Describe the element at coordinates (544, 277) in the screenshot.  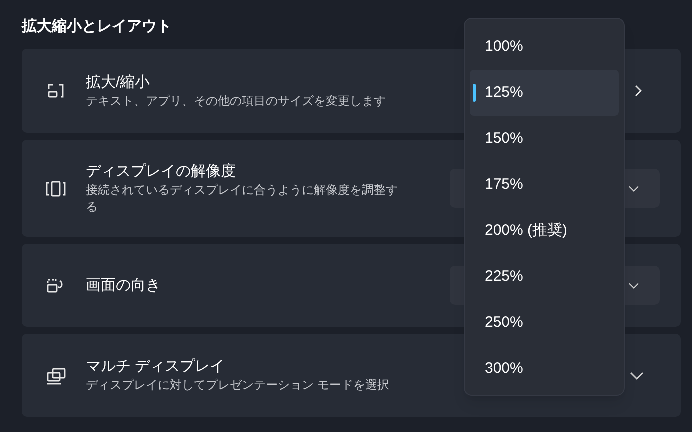
I see `menu-option: 225%` at that location.